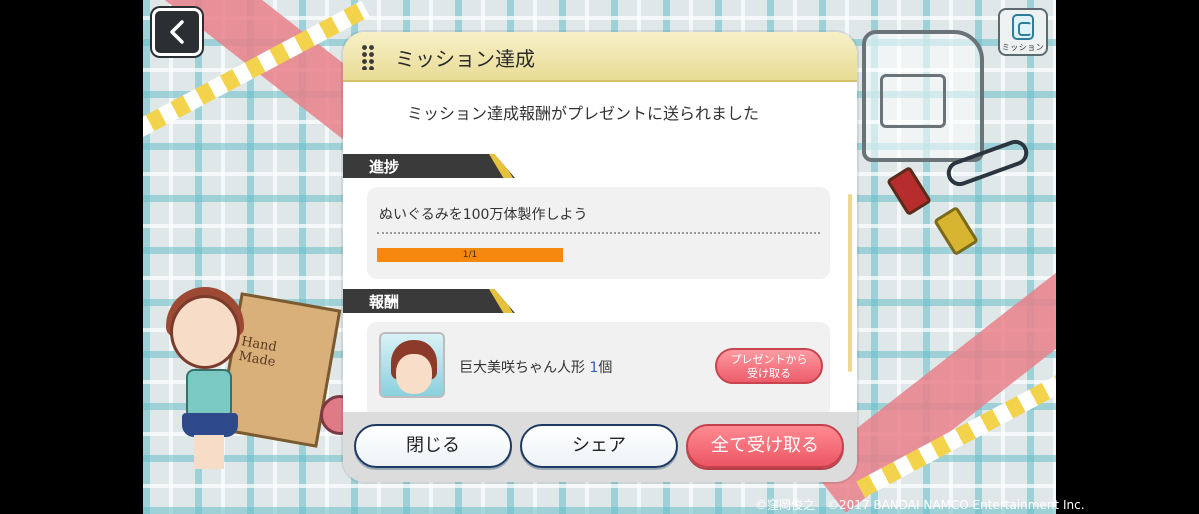 The image size is (1199, 514). I want to click on back-button, so click(177, 32).